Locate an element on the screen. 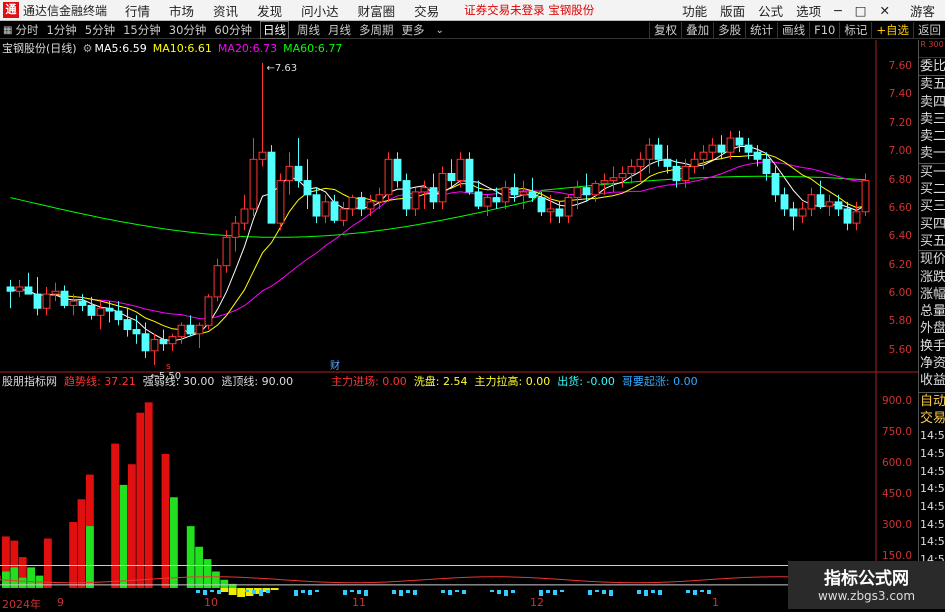 The image size is (945, 612). date-tick: 12 is located at coordinates (537, 602).